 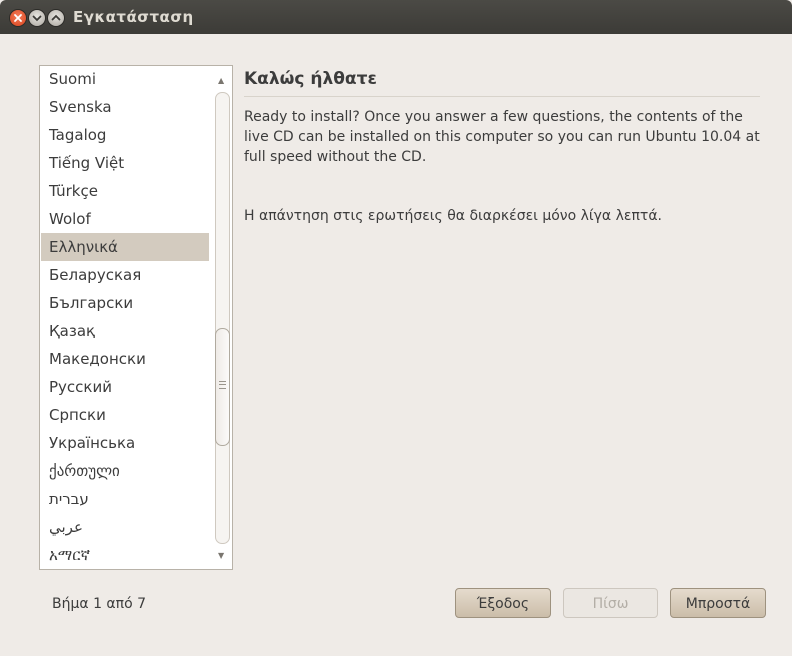 What do you see at coordinates (125, 107) in the screenshot?
I see `language-item: Svenska` at bounding box center [125, 107].